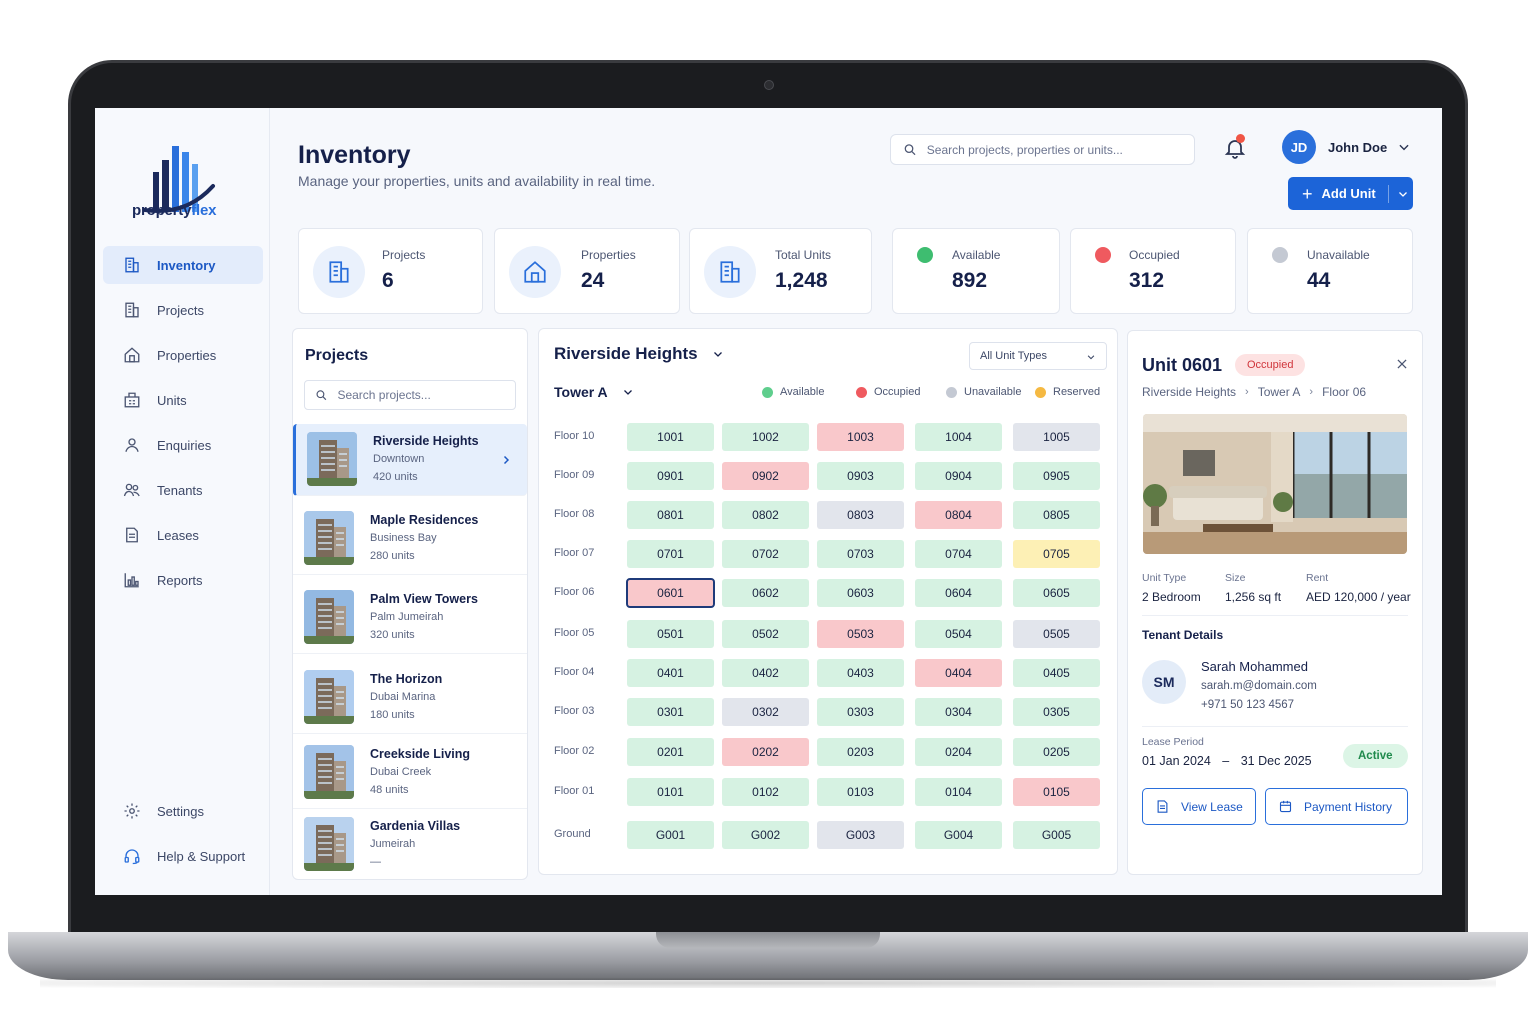 The image size is (1536, 1024). Describe the element at coordinates (1056, 554) in the screenshot. I see `unit-cell: 0705` at that location.